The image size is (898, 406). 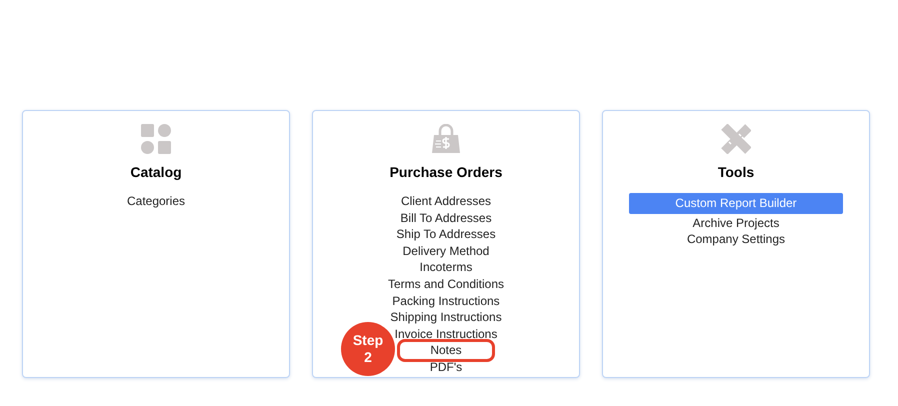 What do you see at coordinates (446, 218) in the screenshot?
I see `menu-link: Bill To Addresses` at bounding box center [446, 218].